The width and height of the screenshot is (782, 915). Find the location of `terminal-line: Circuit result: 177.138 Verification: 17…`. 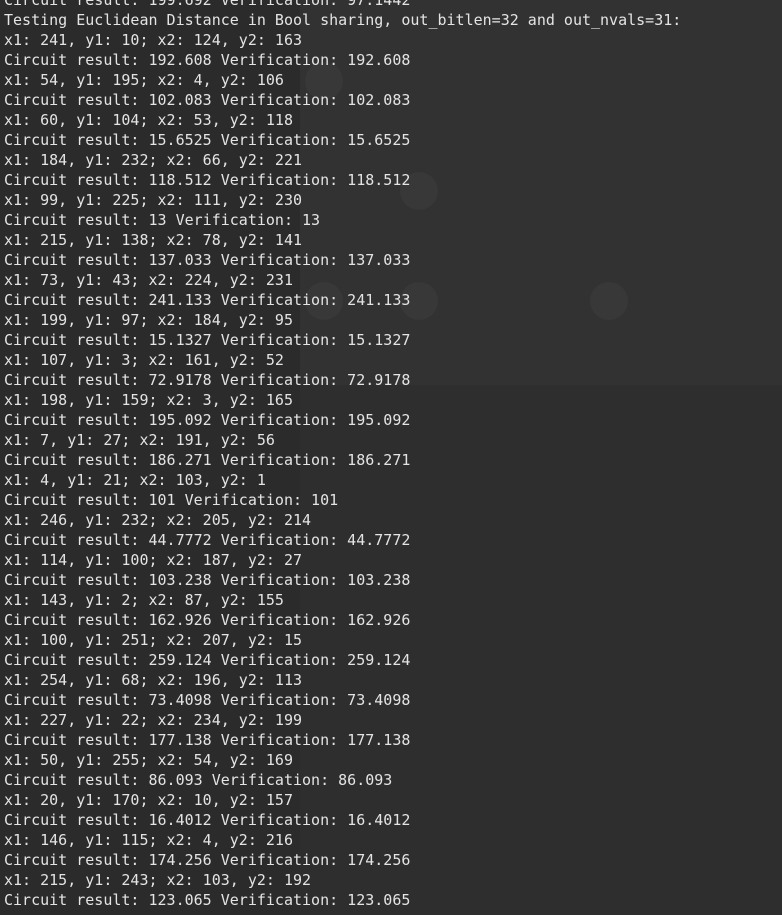

terminal-line: Circuit result: 177.138 Verification: 17… is located at coordinates (207, 740).